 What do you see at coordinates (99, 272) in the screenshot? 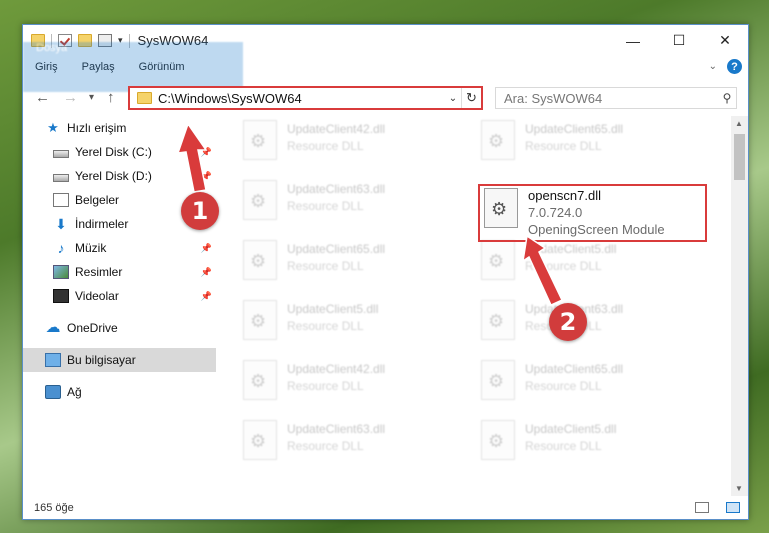
I see `sidebar-item-label: Resimler` at bounding box center [99, 272].